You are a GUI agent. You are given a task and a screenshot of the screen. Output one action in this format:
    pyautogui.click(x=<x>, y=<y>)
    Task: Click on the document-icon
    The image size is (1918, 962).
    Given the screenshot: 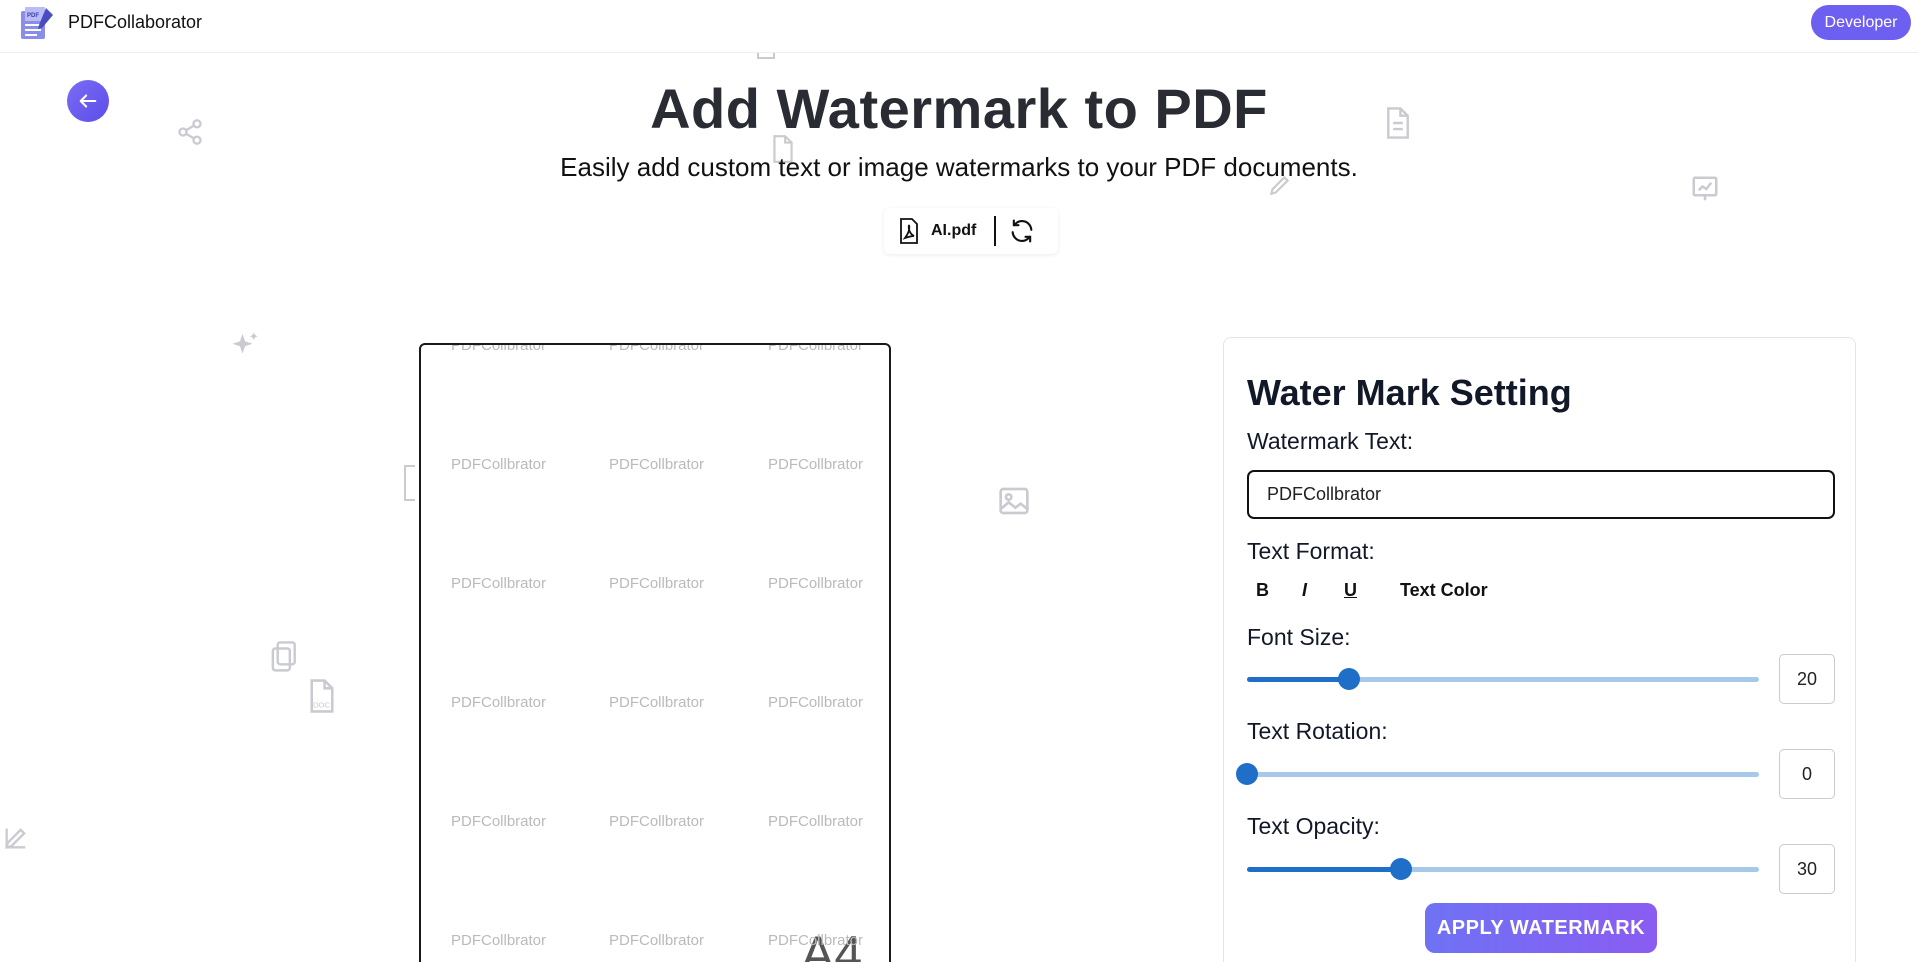 What is the action you would take?
    pyautogui.click(x=409, y=483)
    